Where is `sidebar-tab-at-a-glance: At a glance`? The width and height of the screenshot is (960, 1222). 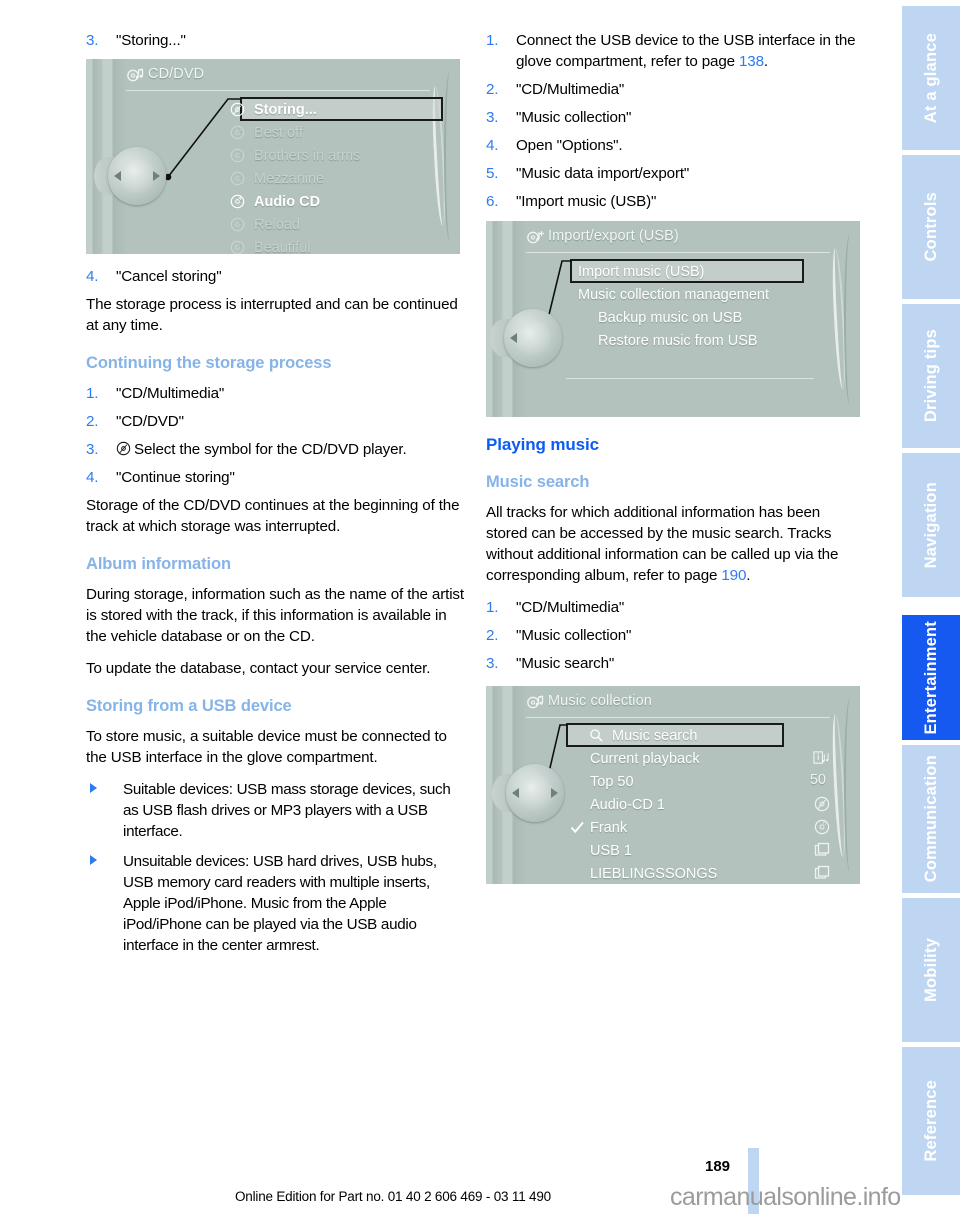 sidebar-tab-at-a-glance: At a glance is located at coordinates (931, 78).